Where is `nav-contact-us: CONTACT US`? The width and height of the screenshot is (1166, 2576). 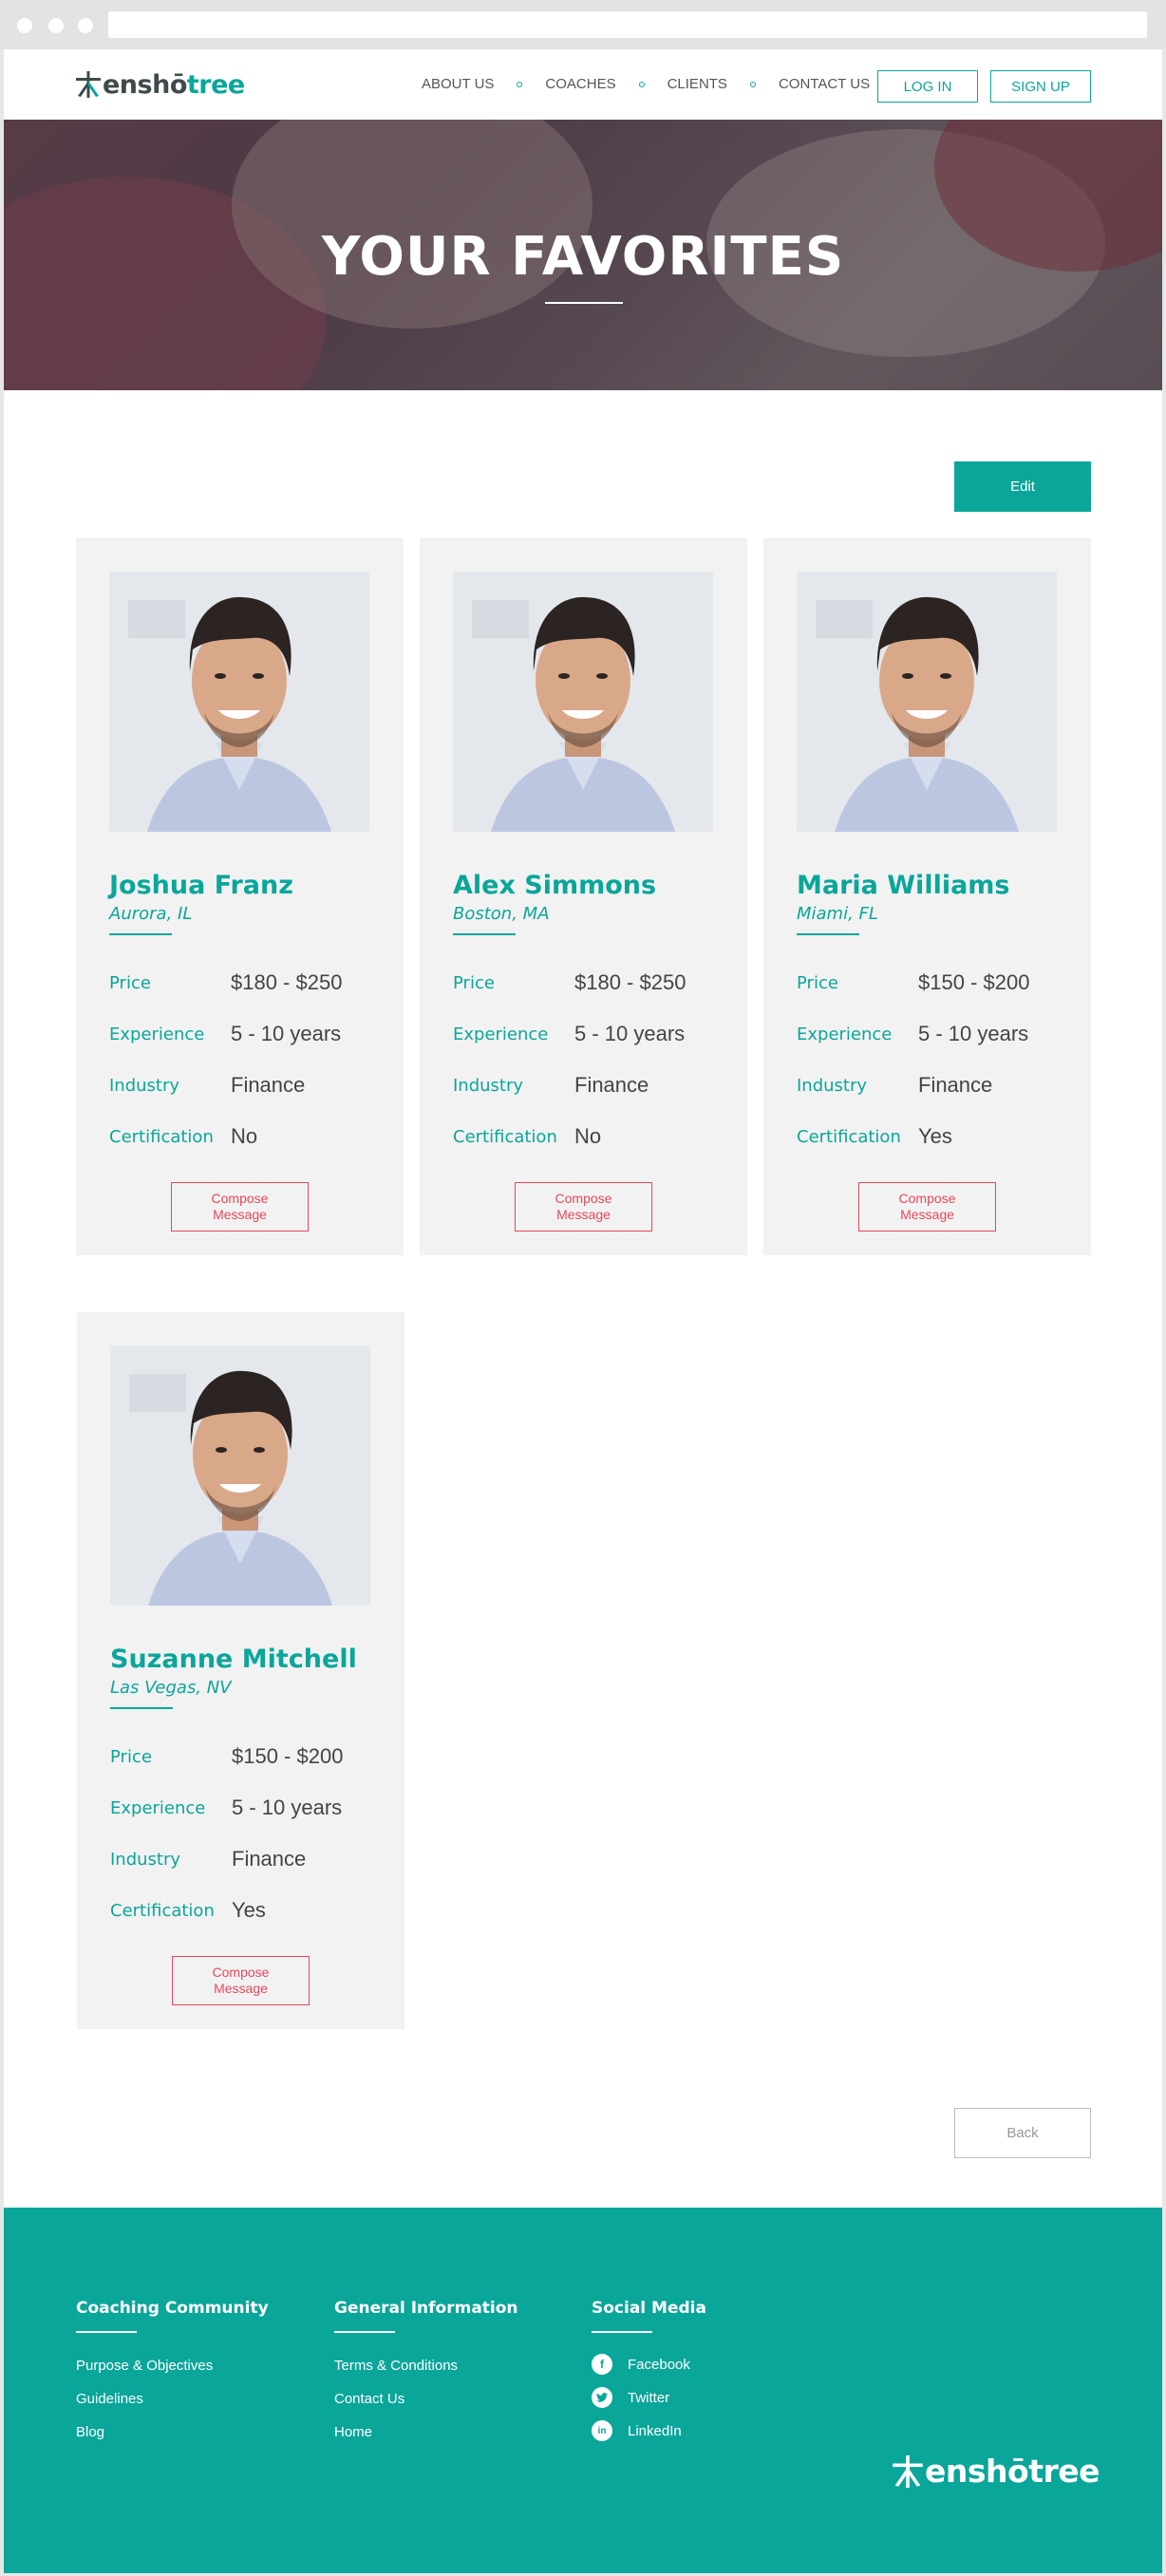 nav-contact-us: CONTACT US is located at coordinates (824, 84).